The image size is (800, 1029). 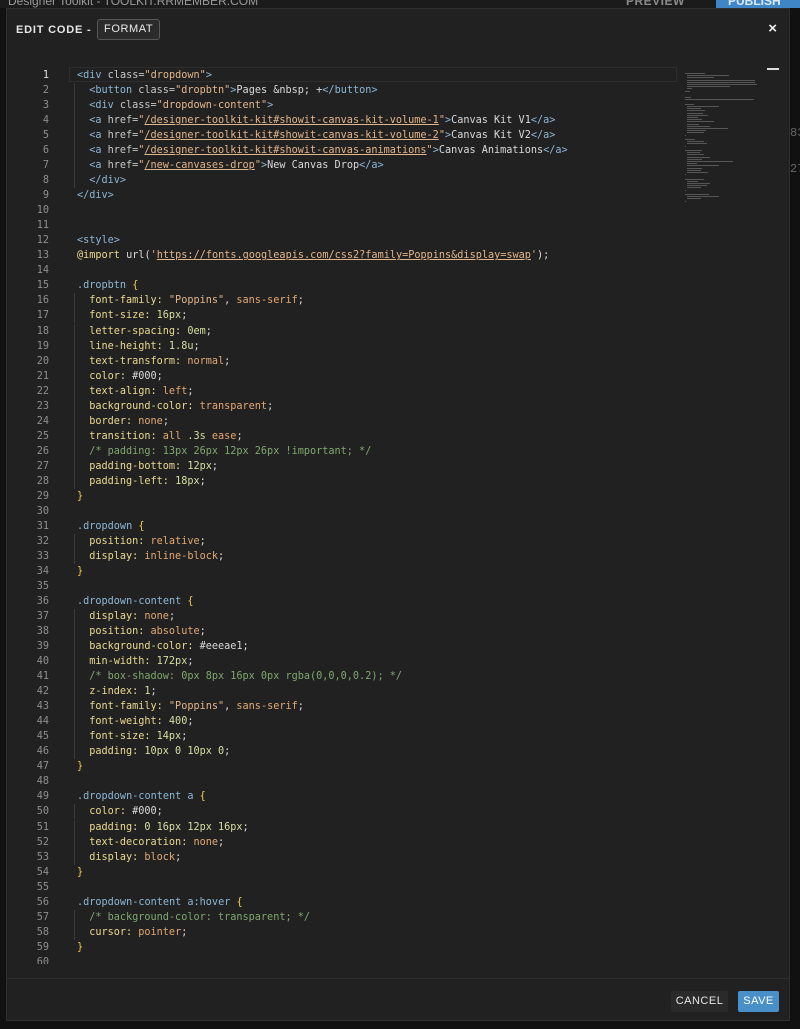 I want to click on code-token: .dropdown, so click(x=108, y=526).